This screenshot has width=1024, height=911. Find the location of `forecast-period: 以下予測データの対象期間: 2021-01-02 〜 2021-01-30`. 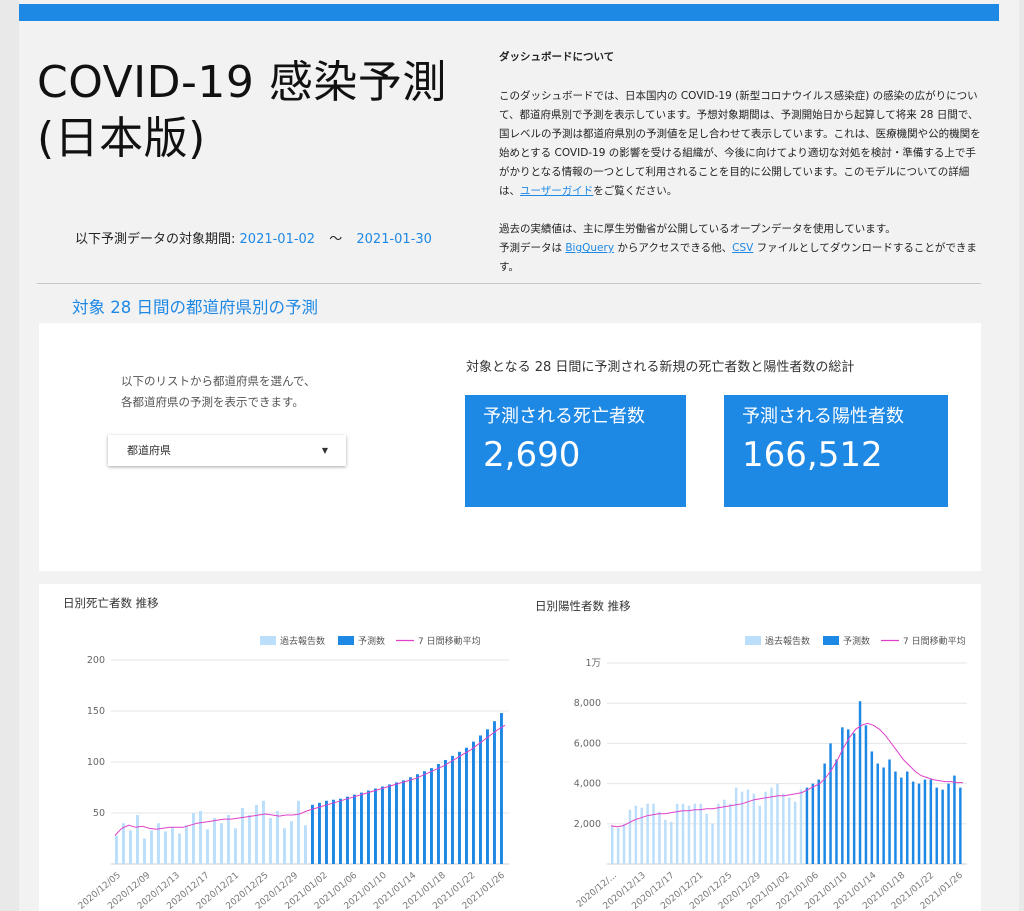

forecast-period: 以下予測データの対象期間: 2021-01-02 〜 2021-01-30 is located at coordinates (253, 237).